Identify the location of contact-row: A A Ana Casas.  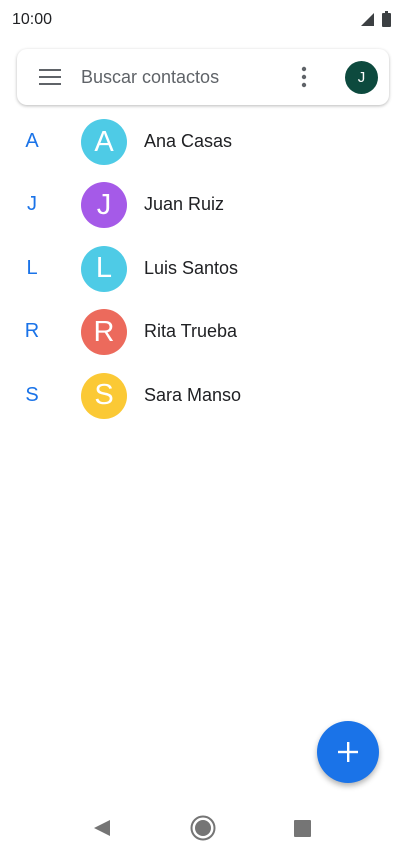
(203, 141).